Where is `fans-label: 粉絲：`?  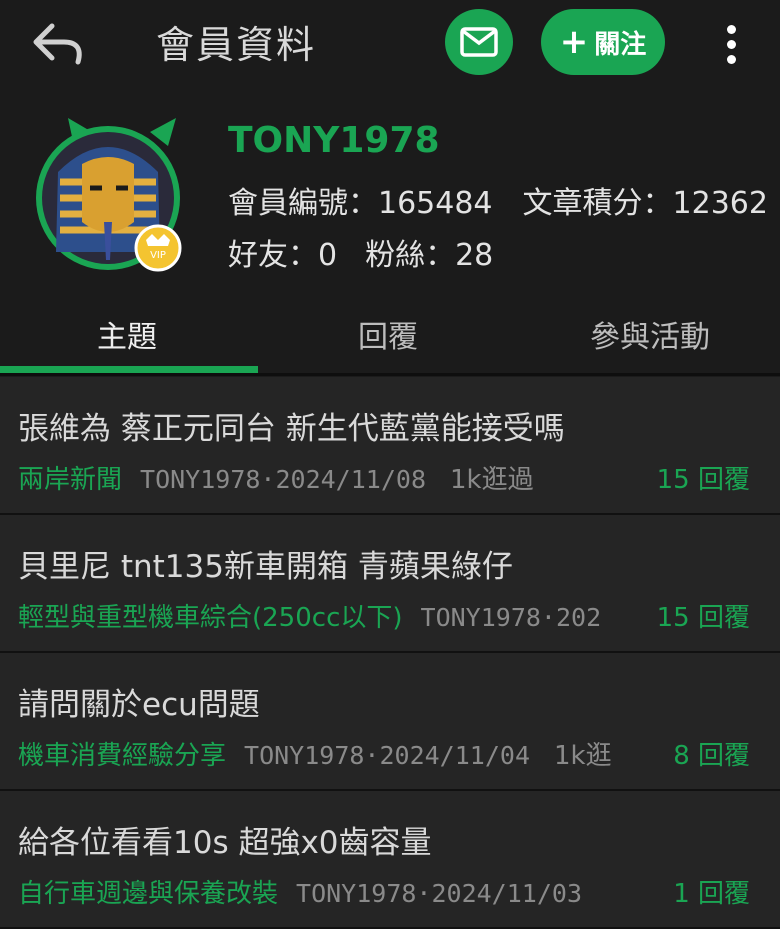 fans-label: 粉絲： is located at coordinates (410, 255).